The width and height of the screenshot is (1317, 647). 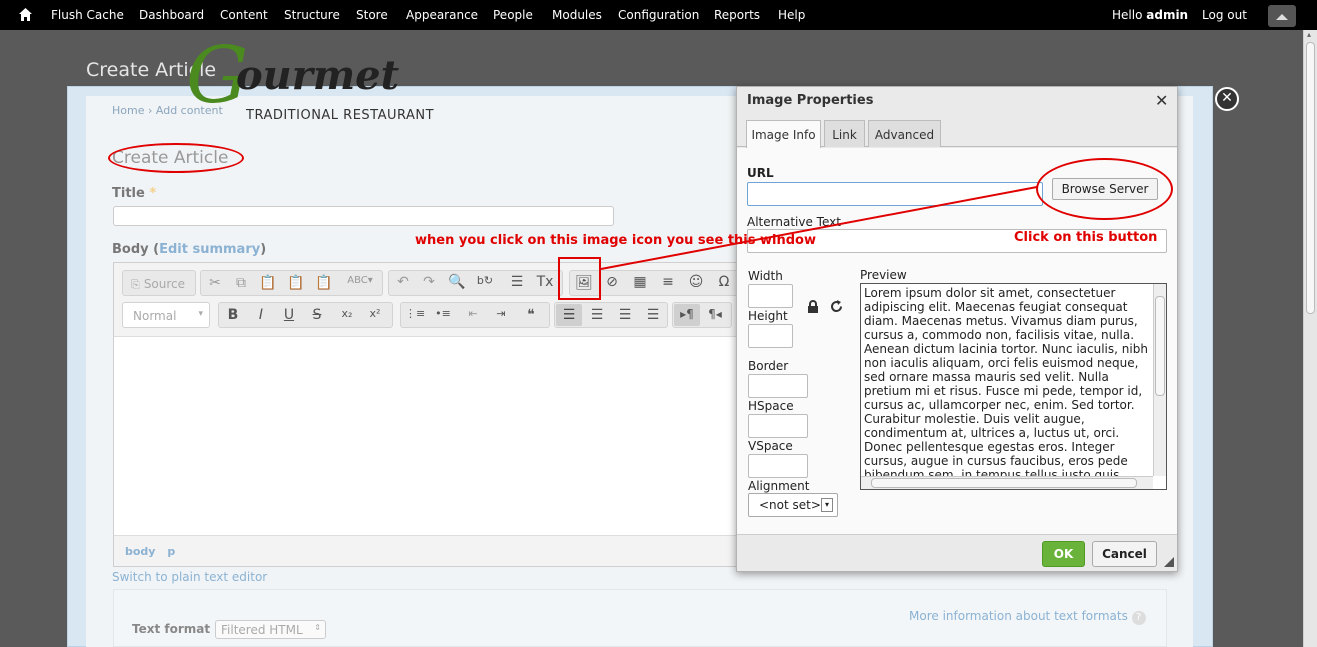 I want to click on annotation-arrow, so click(x=819, y=228).